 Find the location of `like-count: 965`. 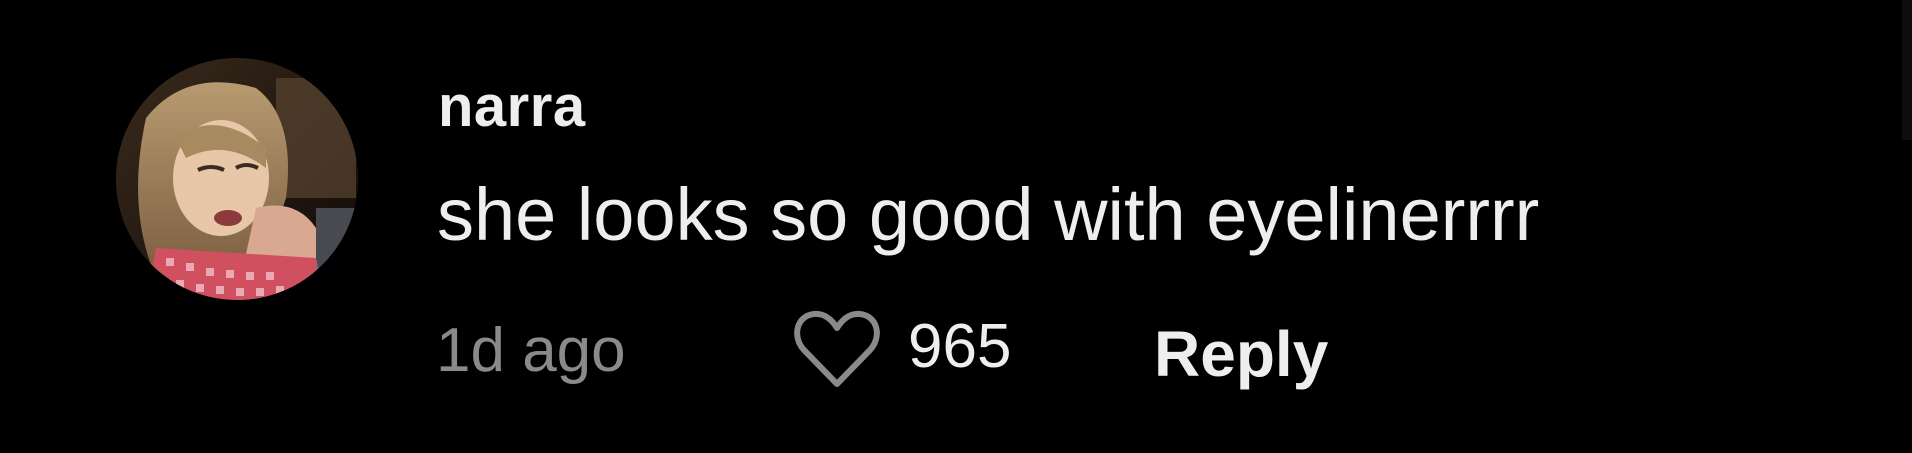

like-count: 965 is located at coordinates (960, 346).